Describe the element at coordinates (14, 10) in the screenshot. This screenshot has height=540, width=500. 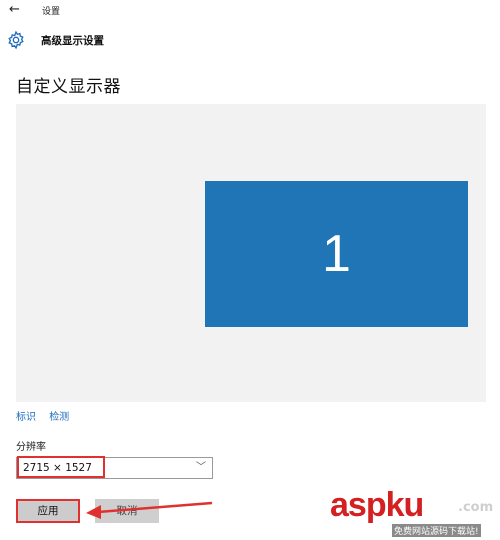
I see `back-arrow-icon: ←` at that location.